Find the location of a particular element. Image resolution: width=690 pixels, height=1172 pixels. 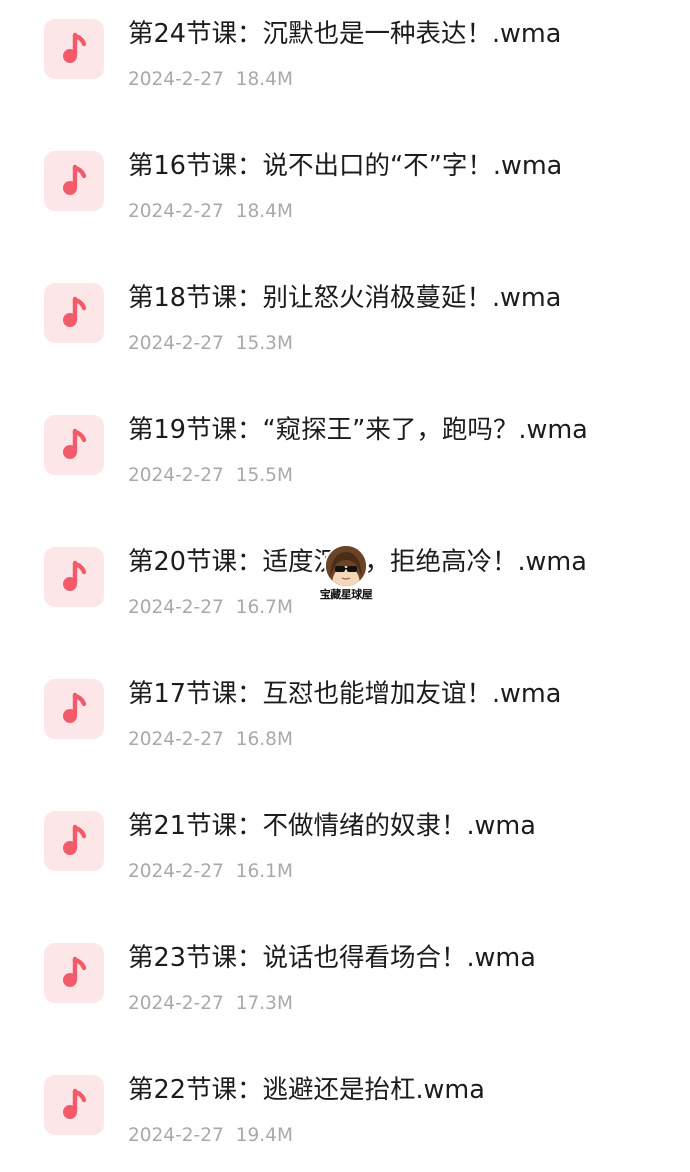

file-meta: 2024-2-27 15.5M is located at coordinates (210, 475).